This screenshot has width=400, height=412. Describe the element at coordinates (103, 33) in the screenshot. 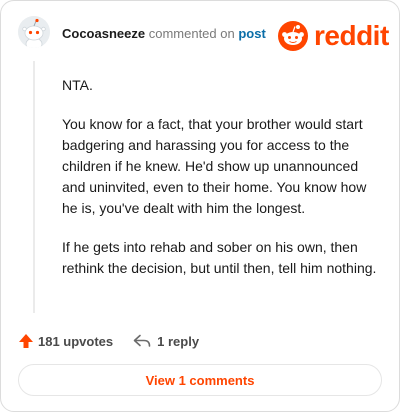

I see `username-link: Cocoasneeze` at that location.